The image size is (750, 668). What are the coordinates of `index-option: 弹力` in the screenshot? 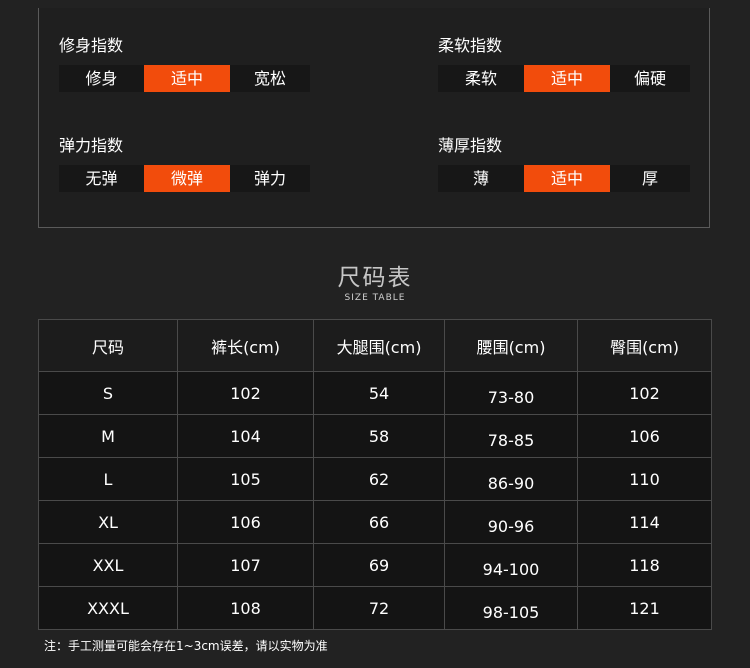 It's located at (270, 178).